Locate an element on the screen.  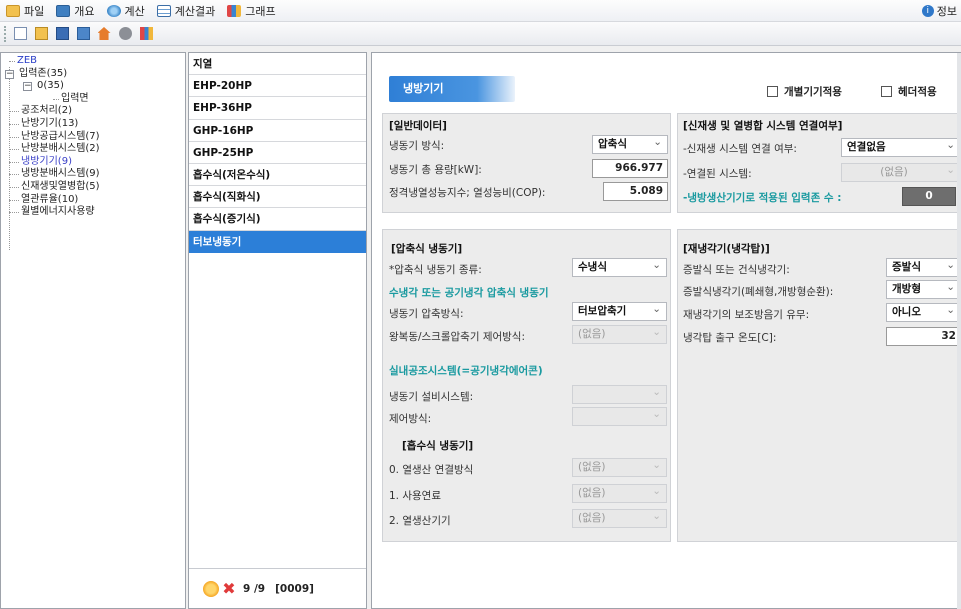
tree-item-input-zone: − 입력존(35) is located at coordinates (93, 74).